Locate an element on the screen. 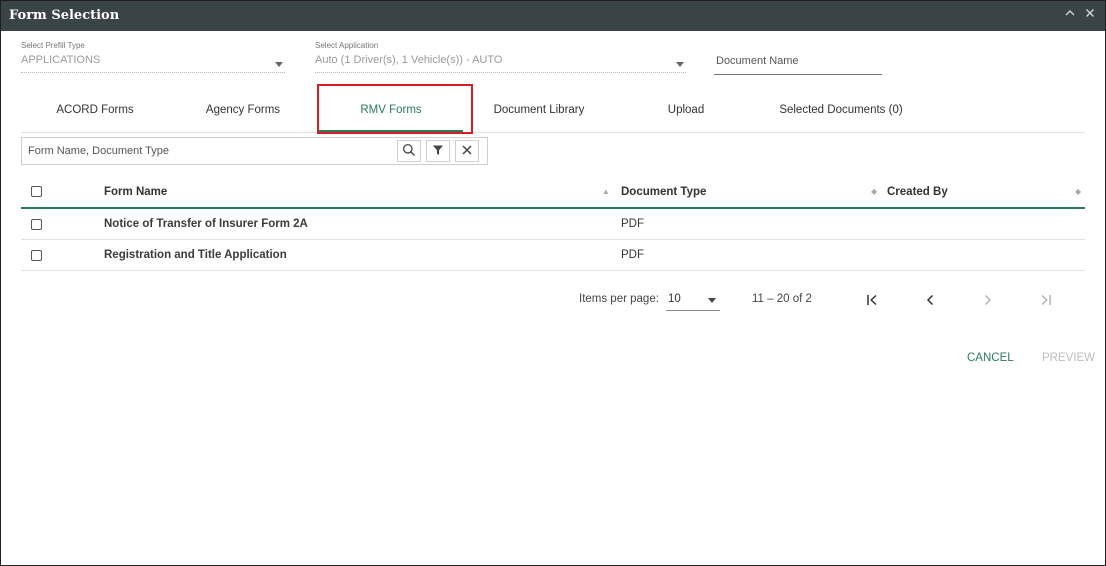 This screenshot has height=566, width=1106. dialog-titlebar: Form Selection is located at coordinates (553, 16).